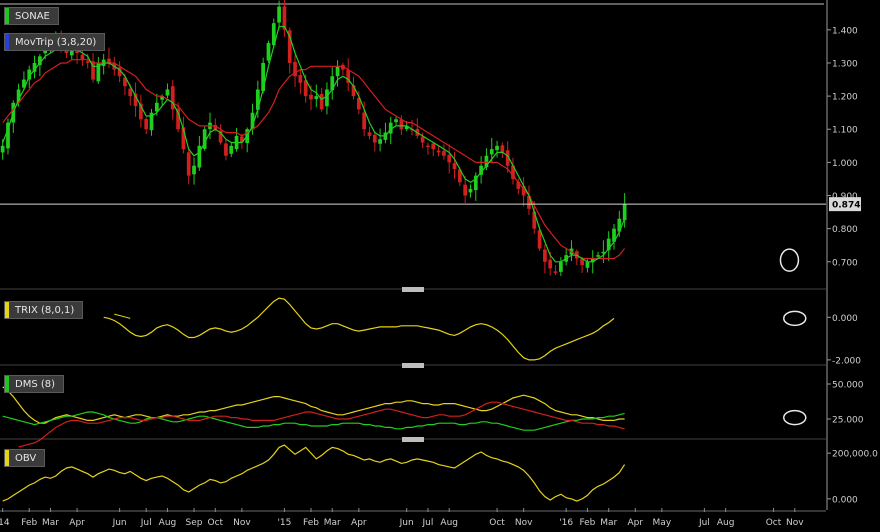  Describe the element at coordinates (789, 260) in the screenshot. I see `price-annotation-circle` at that location.